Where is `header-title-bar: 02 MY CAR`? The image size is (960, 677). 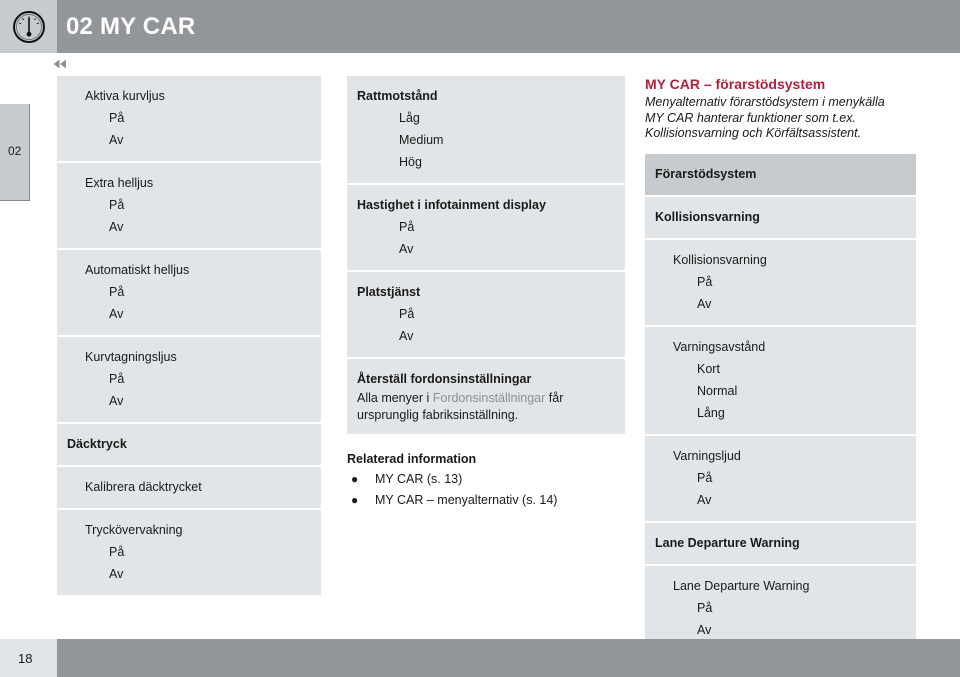 header-title-bar: 02 MY CAR is located at coordinates (508, 26).